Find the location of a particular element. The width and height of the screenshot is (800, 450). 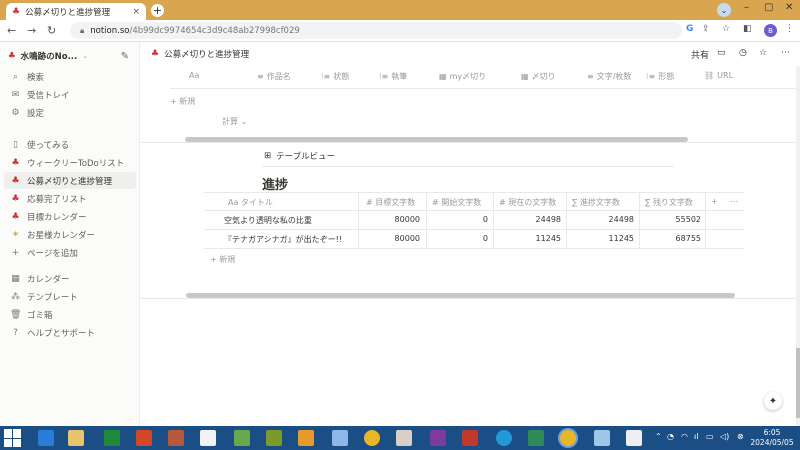

close-tab-icon: × is located at coordinates (136, 12).